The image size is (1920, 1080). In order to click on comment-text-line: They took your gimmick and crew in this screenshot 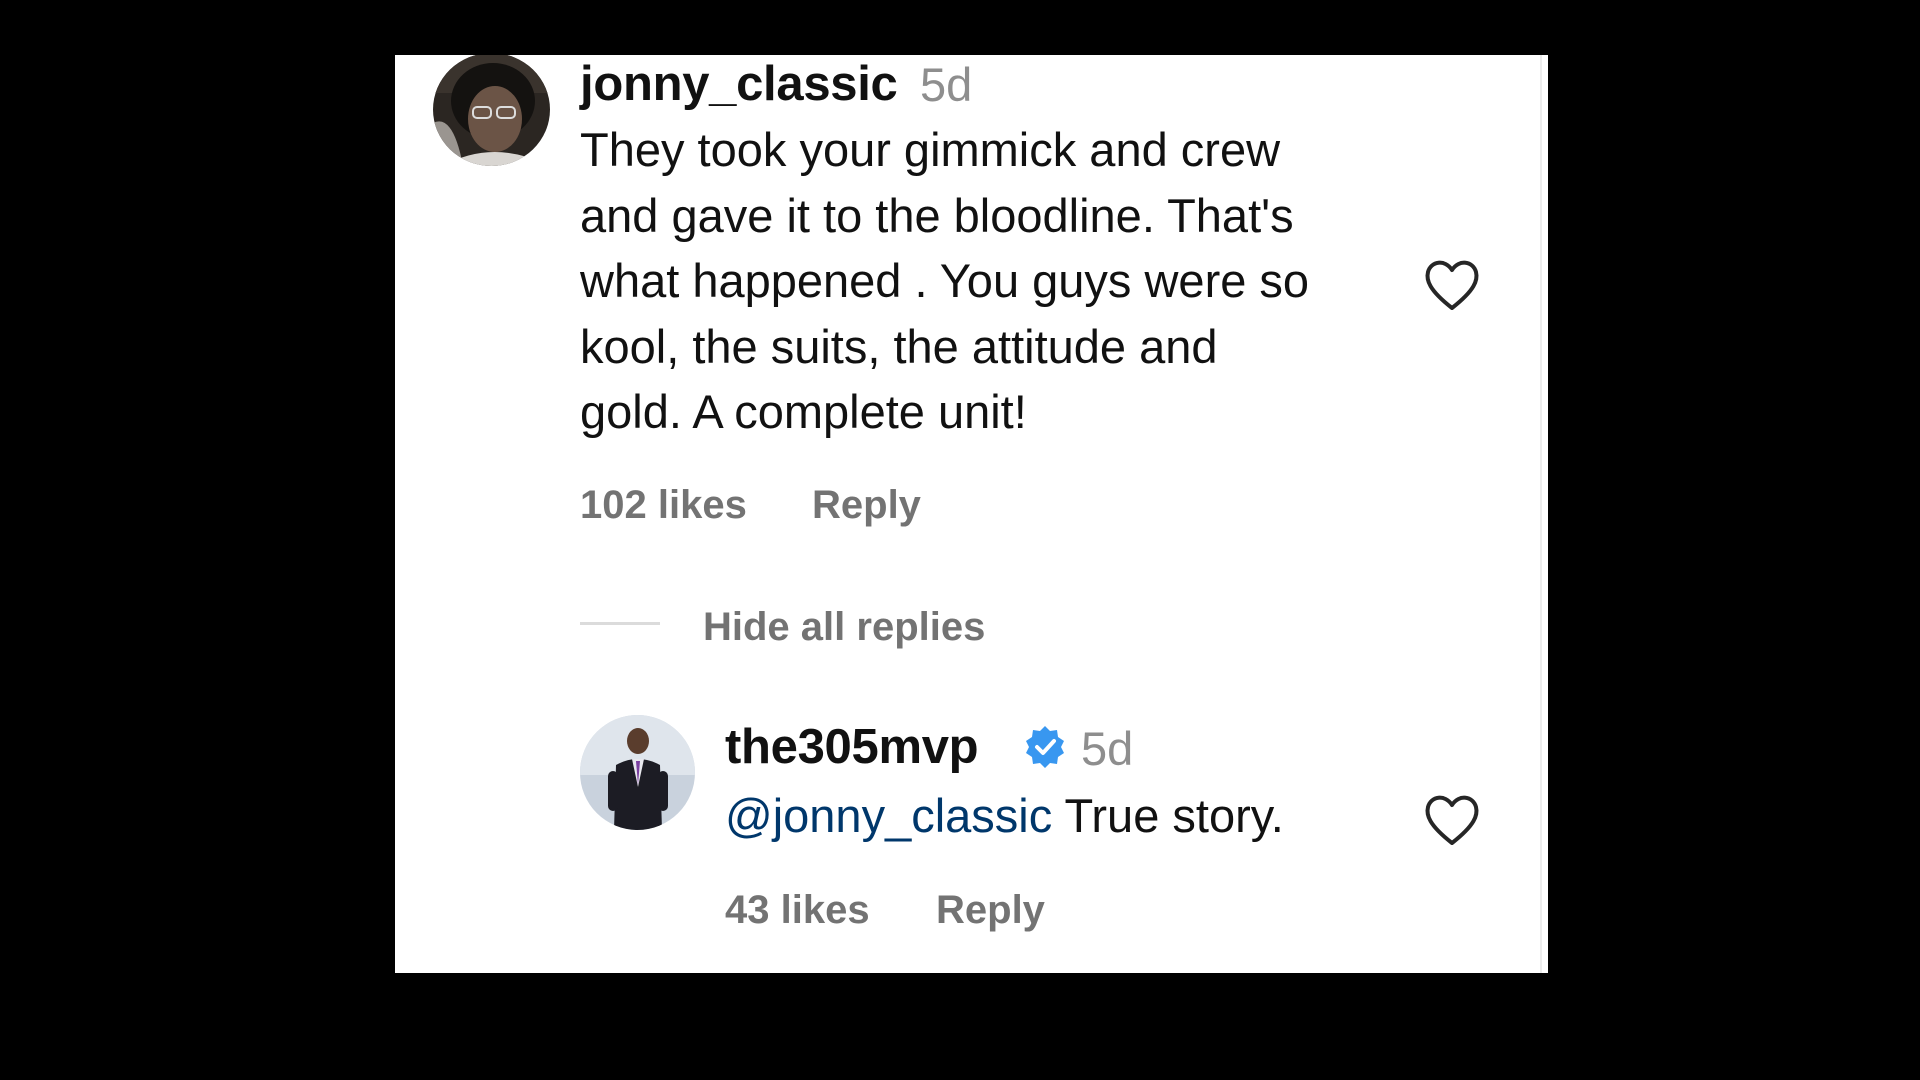, I will do `click(930, 149)`.